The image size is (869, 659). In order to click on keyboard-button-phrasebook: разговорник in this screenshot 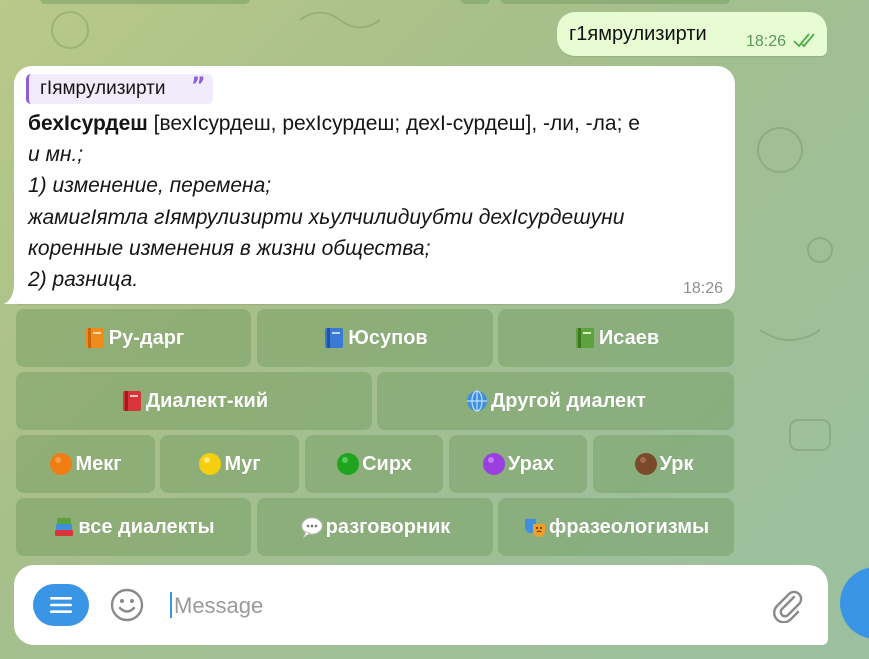, I will do `click(375, 527)`.